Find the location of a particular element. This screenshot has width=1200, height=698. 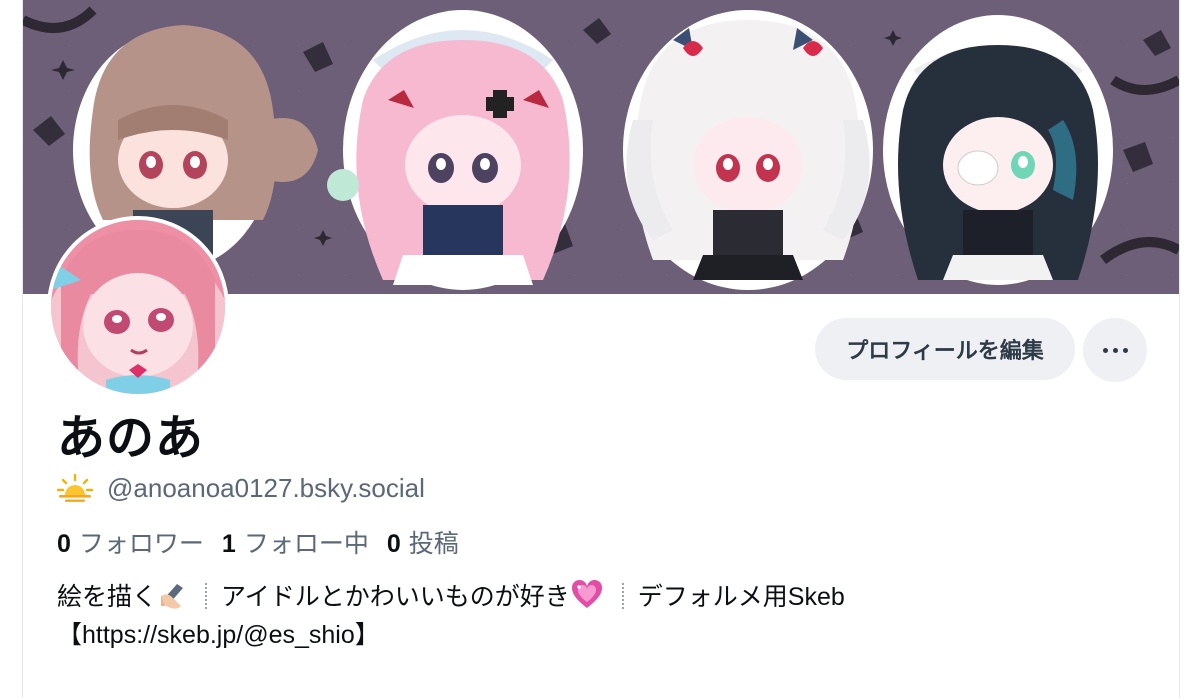

handle-row: @anoanoa0127.bsky.social is located at coordinates (241, 488).